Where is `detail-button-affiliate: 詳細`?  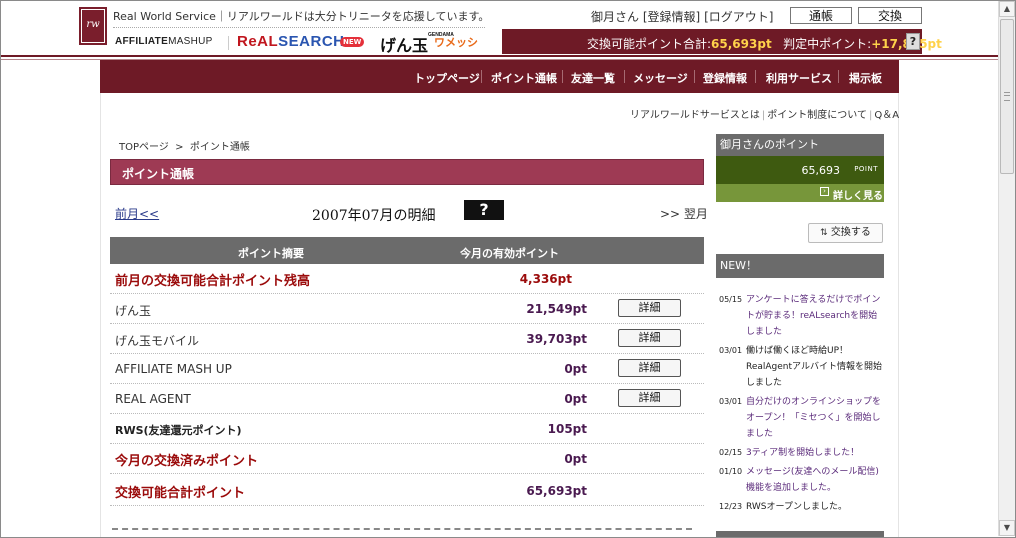 detail-button-affiliate: 詳細 is located at coordinates (649, 368).